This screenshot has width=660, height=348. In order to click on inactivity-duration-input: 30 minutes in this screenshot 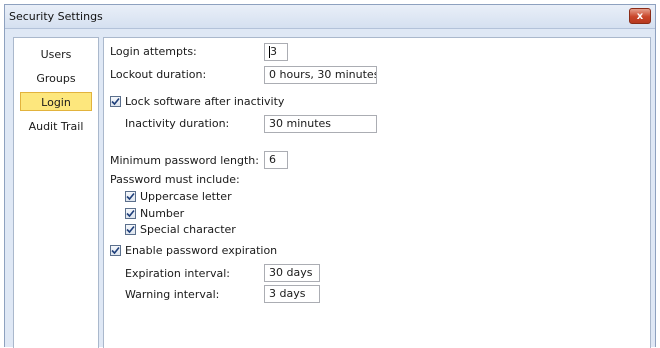, I will do `click(320, 124)`.